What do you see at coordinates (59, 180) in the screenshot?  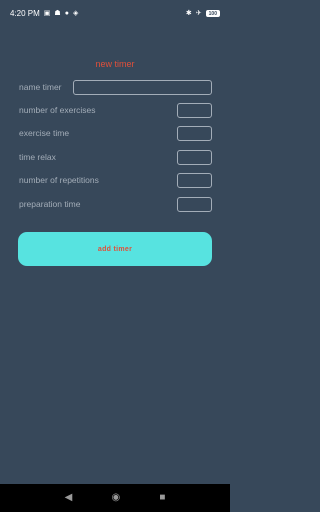 I see `number-of-repetitions-label: number of repetitions` at bounding box center [59, 180].